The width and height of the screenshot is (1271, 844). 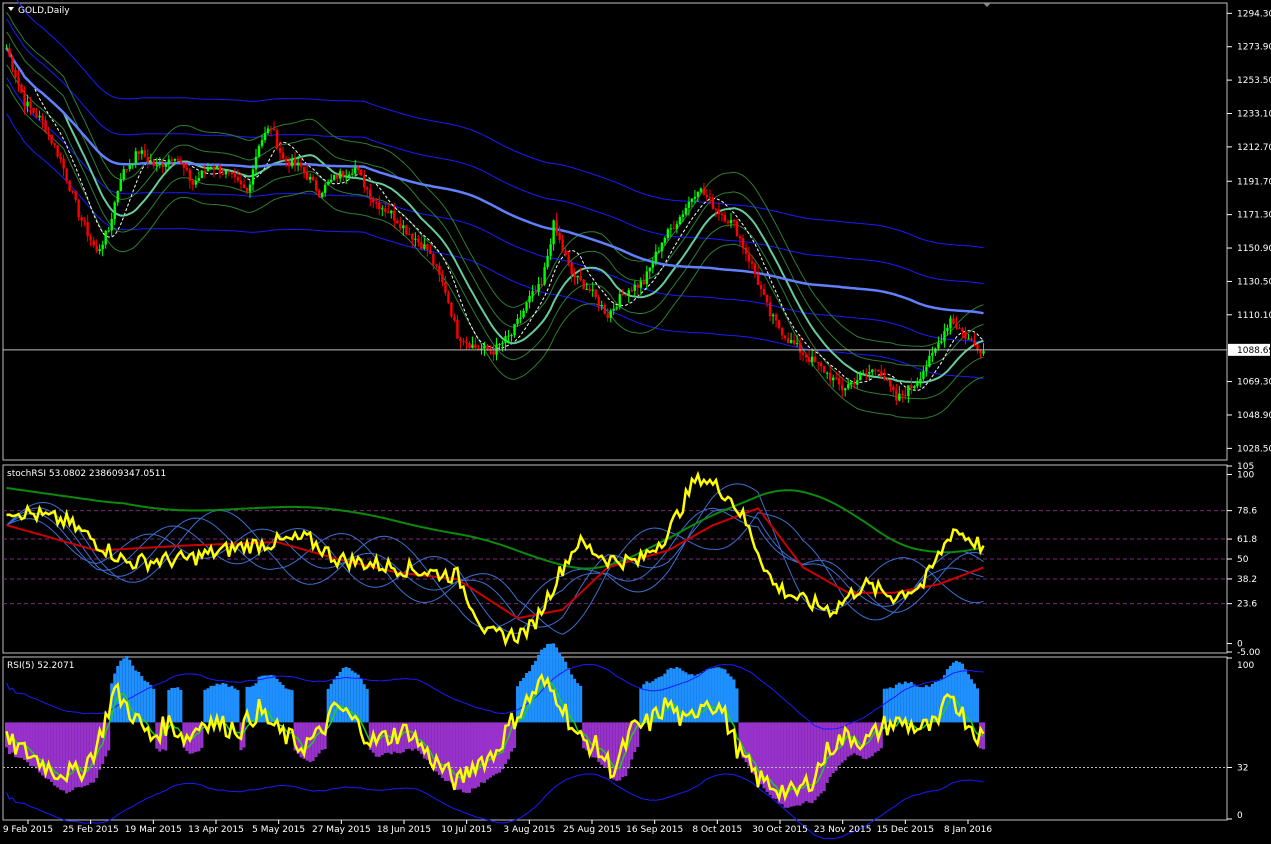 I want to click on price-tick-label: 1212.70, so click(x=1254, y=148).